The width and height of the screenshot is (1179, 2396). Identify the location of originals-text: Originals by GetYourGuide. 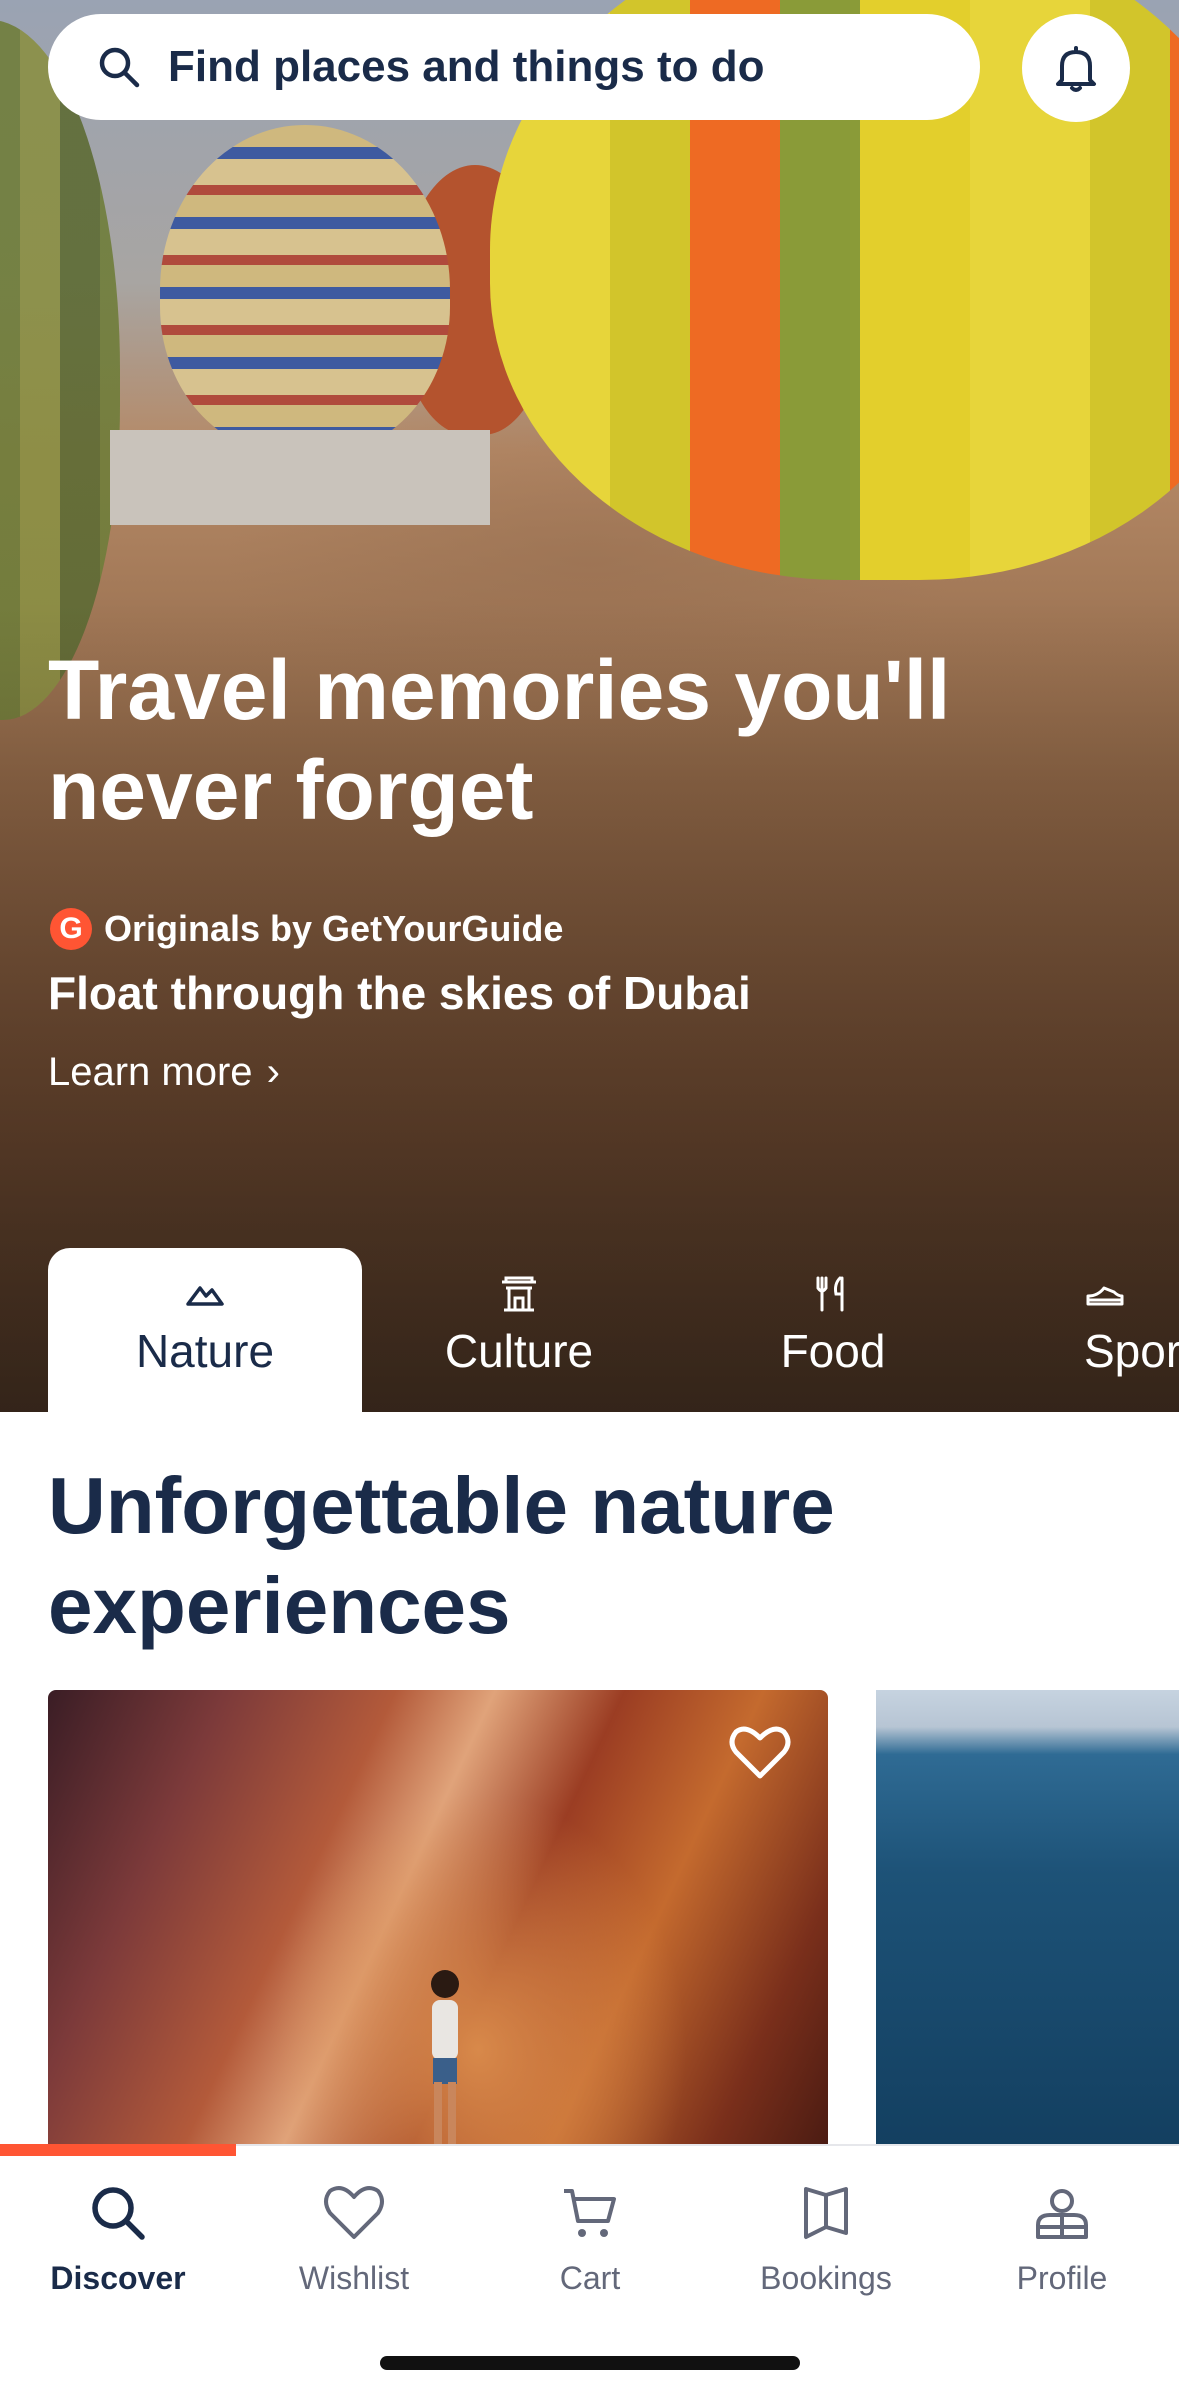
(334, 928).